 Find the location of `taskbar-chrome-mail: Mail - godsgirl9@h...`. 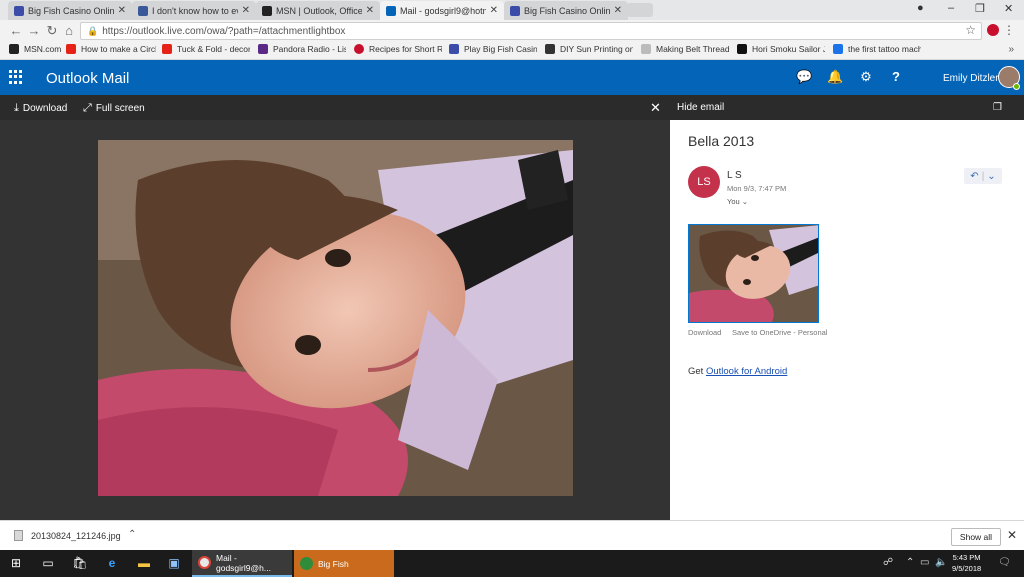

taskbar-chrome-mail: Mail - godsgirl9@h... is located at coordinates (242, 563).